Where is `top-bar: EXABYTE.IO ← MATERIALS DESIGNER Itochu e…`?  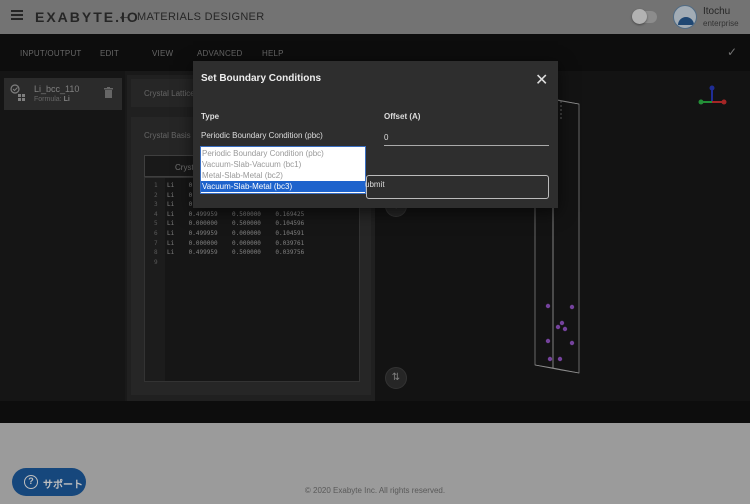
top-bar: EXABYTE.IO ← MATERIALS DESIGNER Itochu e… is located at coordinates (375, 17).